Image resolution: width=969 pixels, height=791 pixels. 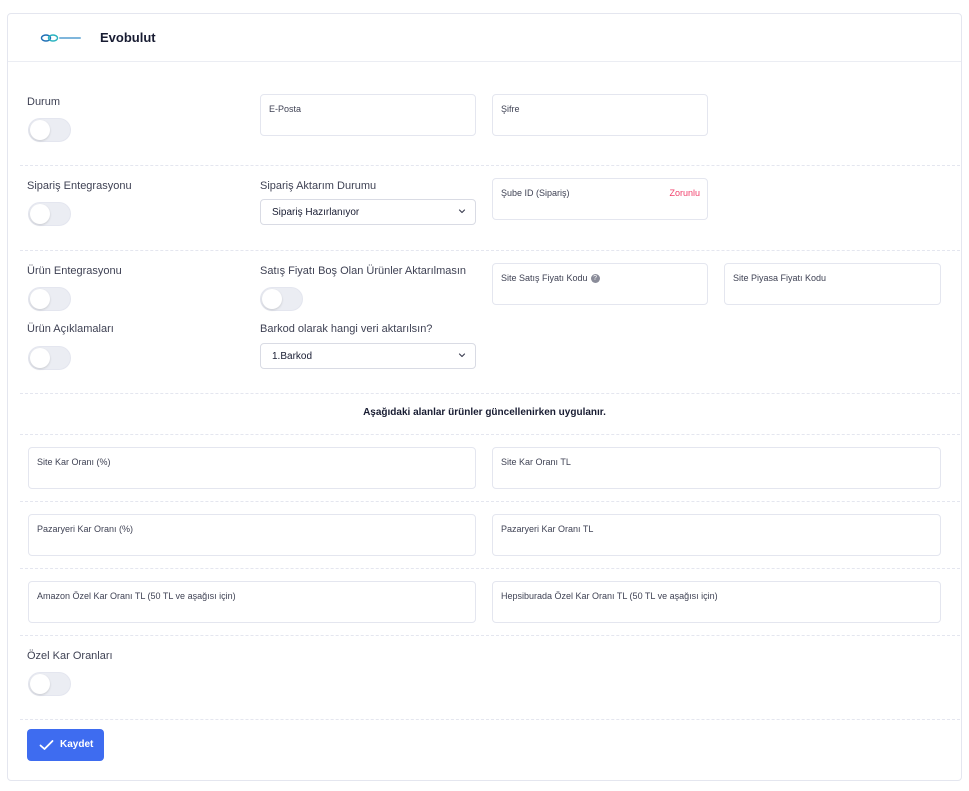 What do you see at coordinates (535, 193) in the screenshot?
I see `sube-id-label: Şube ID (Sipariş)` at bounding box center [535, 193].